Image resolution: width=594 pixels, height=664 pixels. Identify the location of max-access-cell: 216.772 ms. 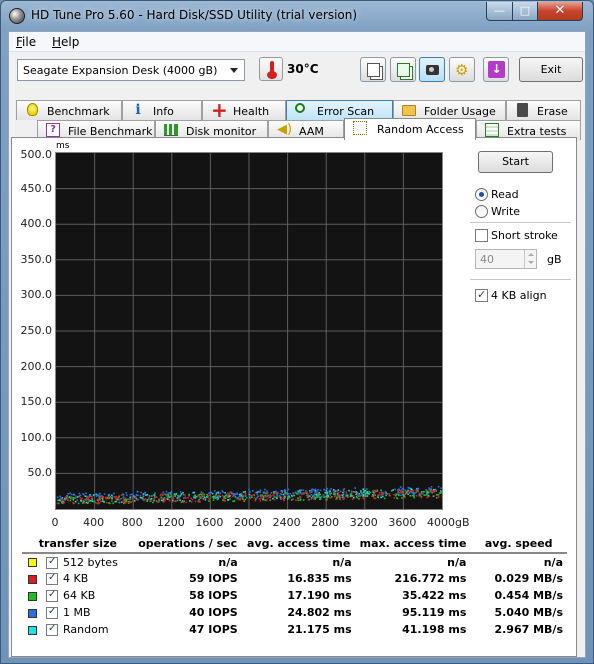
(430, 578).